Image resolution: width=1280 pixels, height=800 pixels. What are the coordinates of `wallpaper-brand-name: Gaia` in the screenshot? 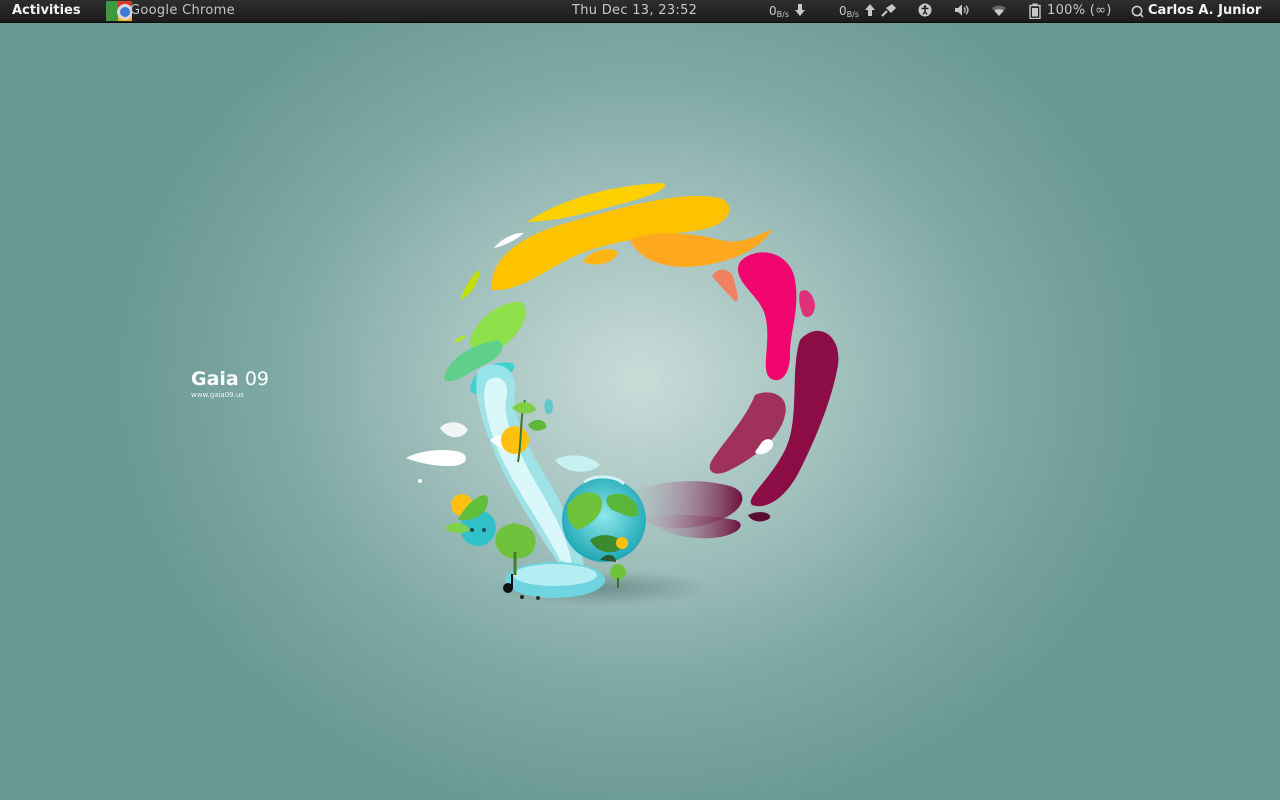 It's located at (215, 379).